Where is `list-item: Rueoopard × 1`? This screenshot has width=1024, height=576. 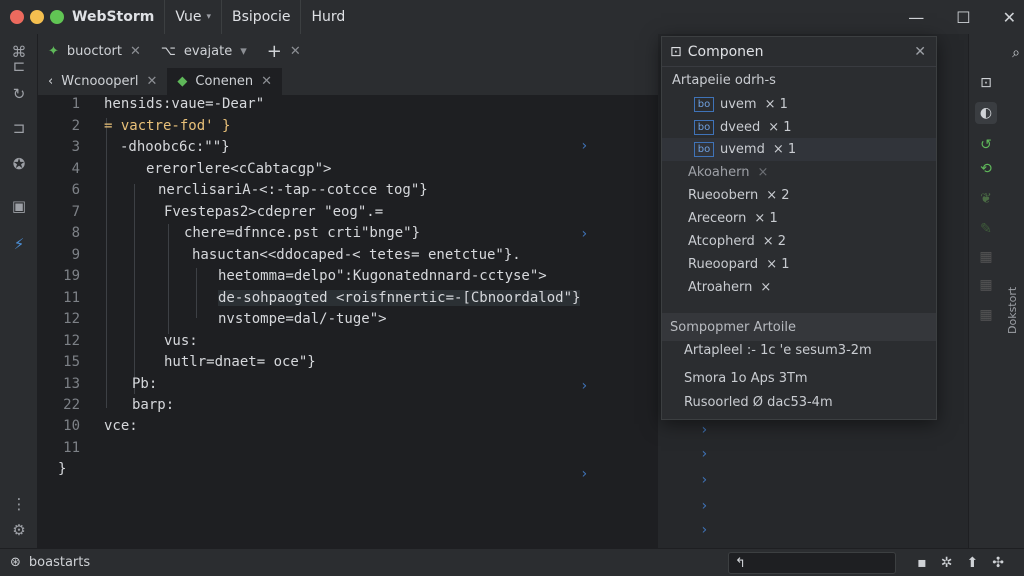 list-item: Rueoopard × 1 is located at coordinates (799, 264).